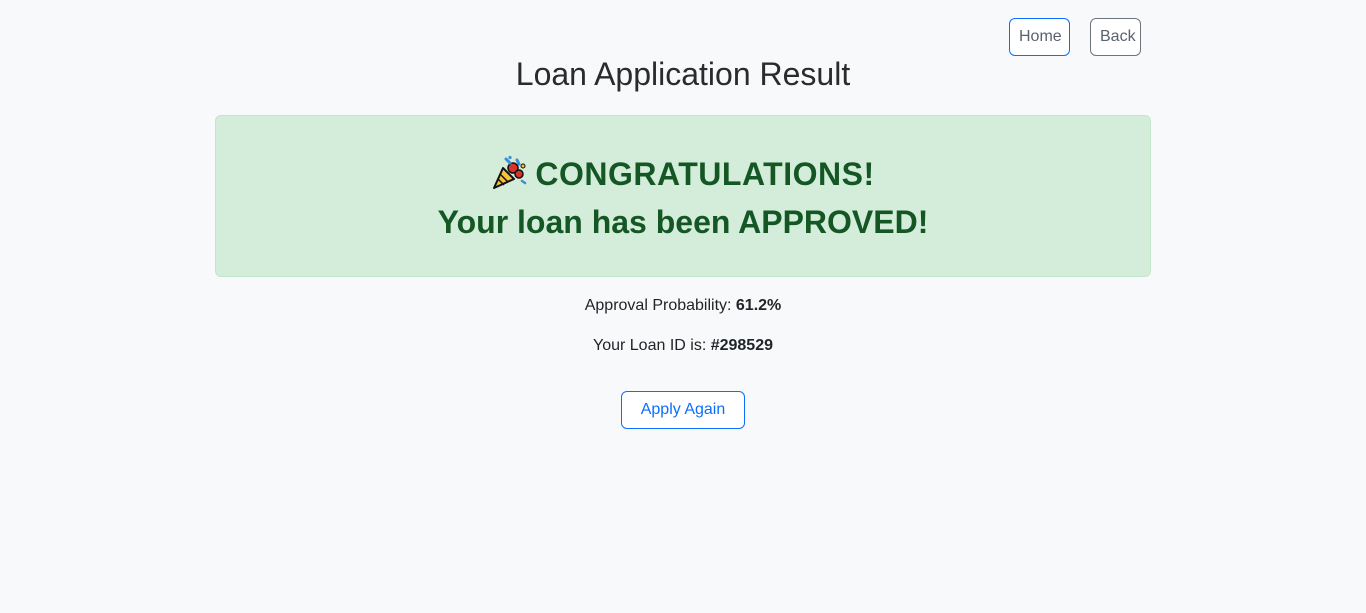 This screenshot has width=1366, height=613. What do you see at coordinates (652, 345) in the screenshot?
I see `loan-id-label: Your Loan ID is:` at bounding box center [652, 345].